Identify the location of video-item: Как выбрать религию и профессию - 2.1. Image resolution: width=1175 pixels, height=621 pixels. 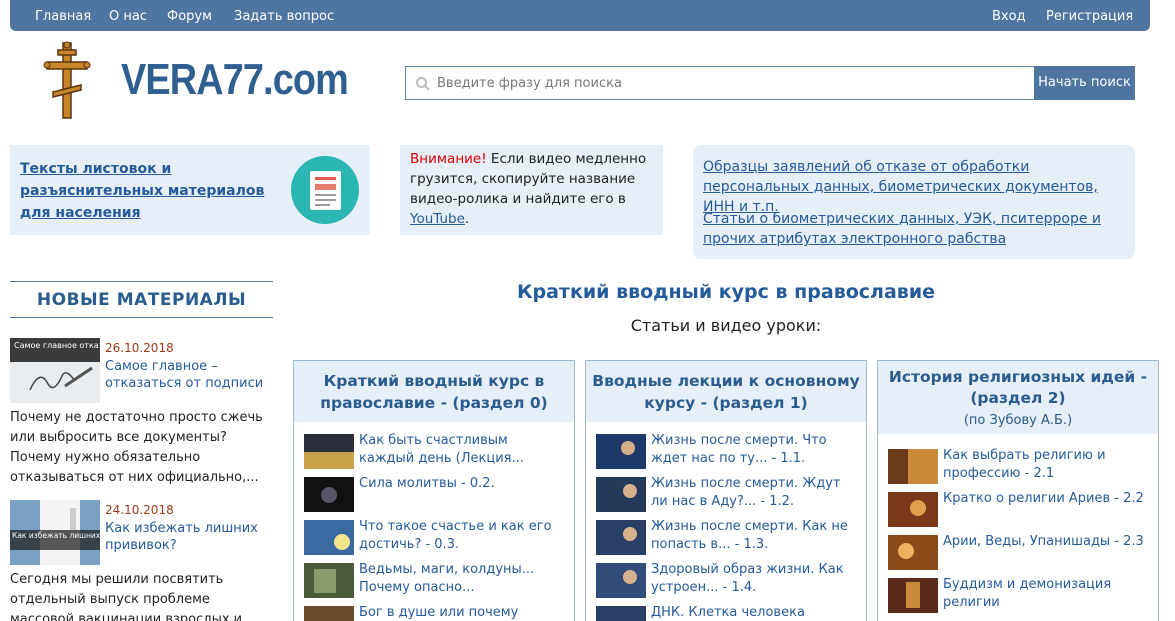
(1019, 468).